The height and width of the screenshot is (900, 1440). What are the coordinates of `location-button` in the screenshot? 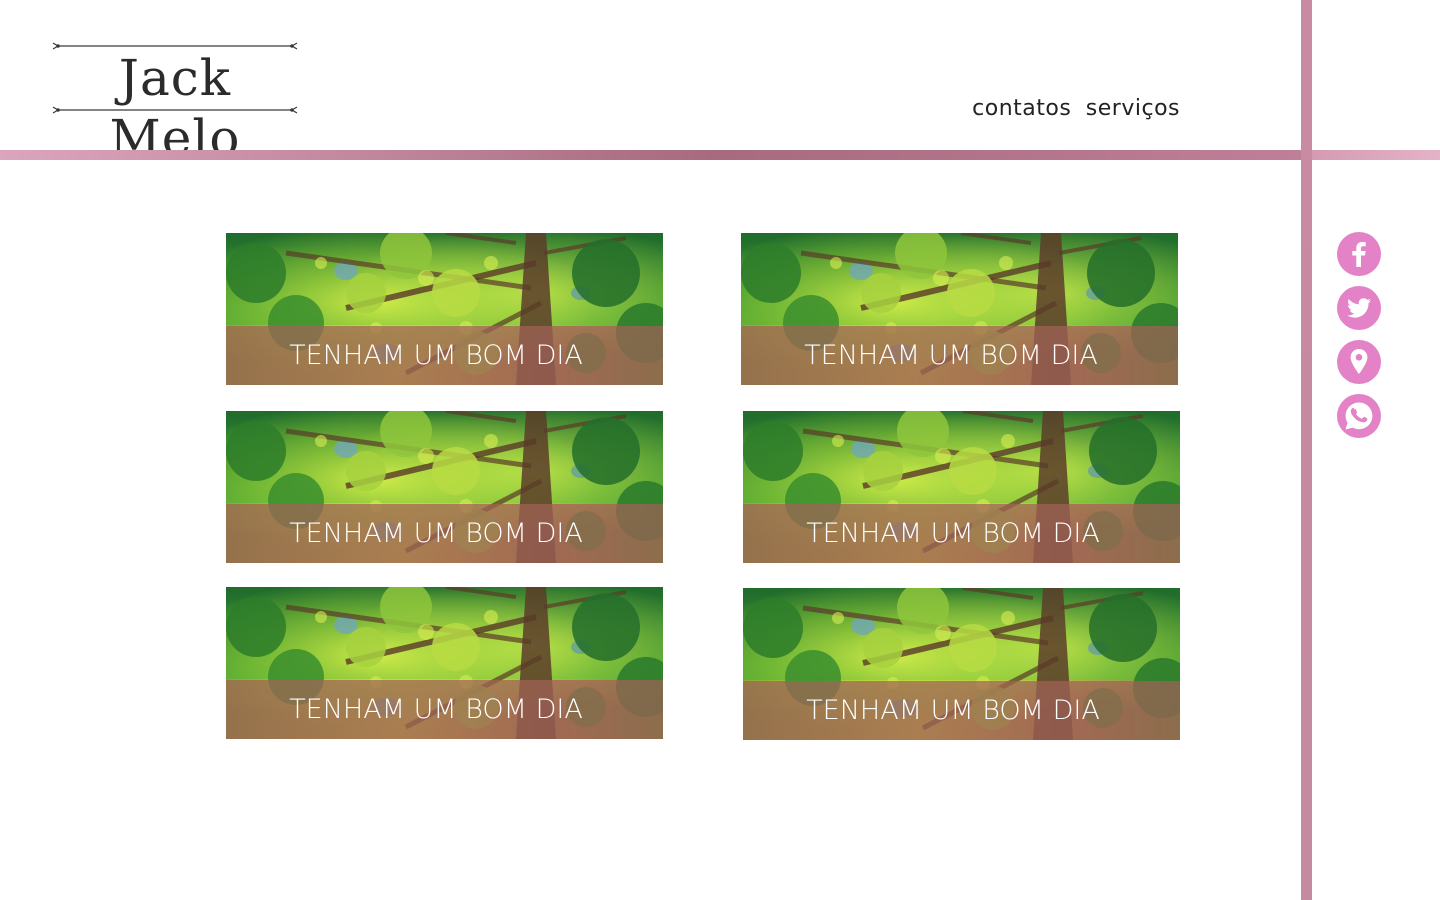 It's located at (1359, 362).